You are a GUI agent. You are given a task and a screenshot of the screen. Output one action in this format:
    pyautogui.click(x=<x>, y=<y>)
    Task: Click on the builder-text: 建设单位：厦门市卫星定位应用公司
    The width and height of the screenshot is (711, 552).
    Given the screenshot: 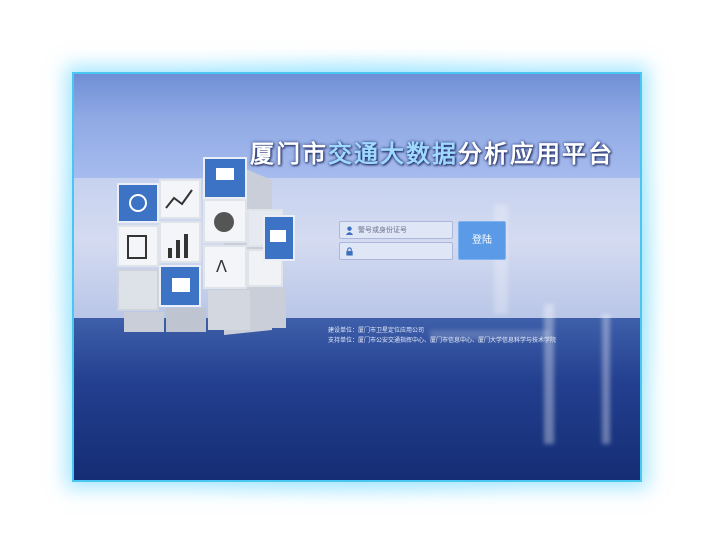 What is the action you would take?
    pyautogui.click(x=376, y=330)
    